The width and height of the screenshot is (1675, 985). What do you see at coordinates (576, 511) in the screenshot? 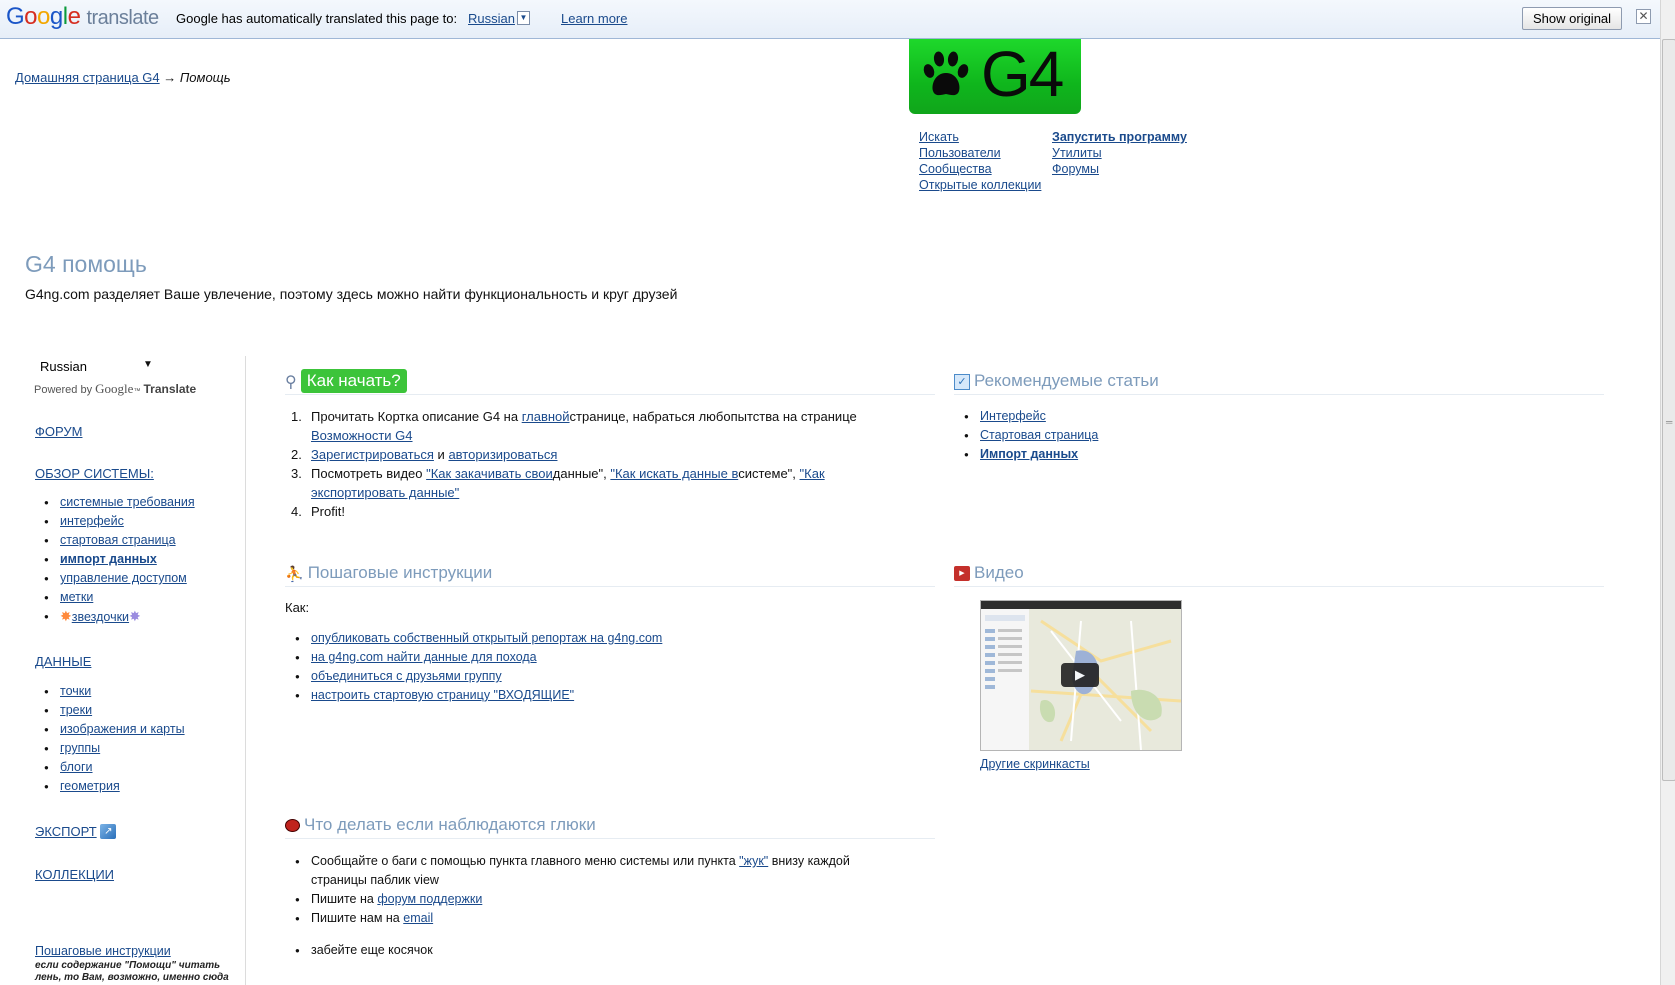
I see `step-4: 4. Profit!` at bounding box center [576, 511].